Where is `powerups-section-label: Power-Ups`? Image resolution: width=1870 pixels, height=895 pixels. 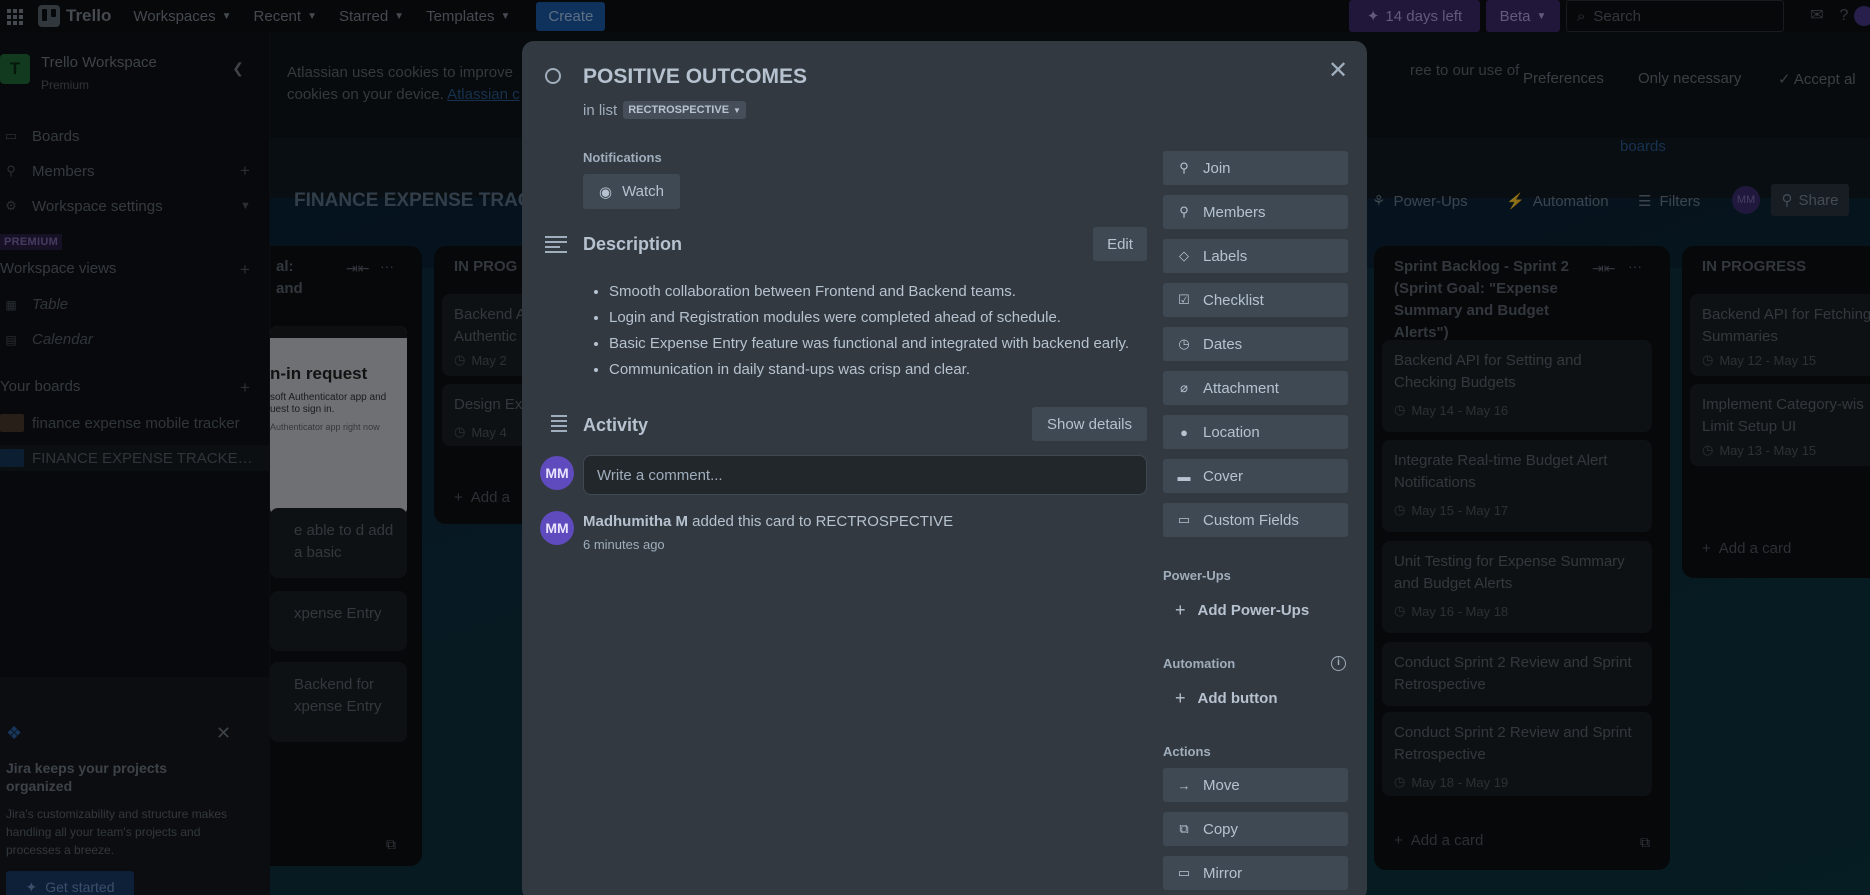
powerups-section-label: Power-Ups is located at coordinates (1197, 575).